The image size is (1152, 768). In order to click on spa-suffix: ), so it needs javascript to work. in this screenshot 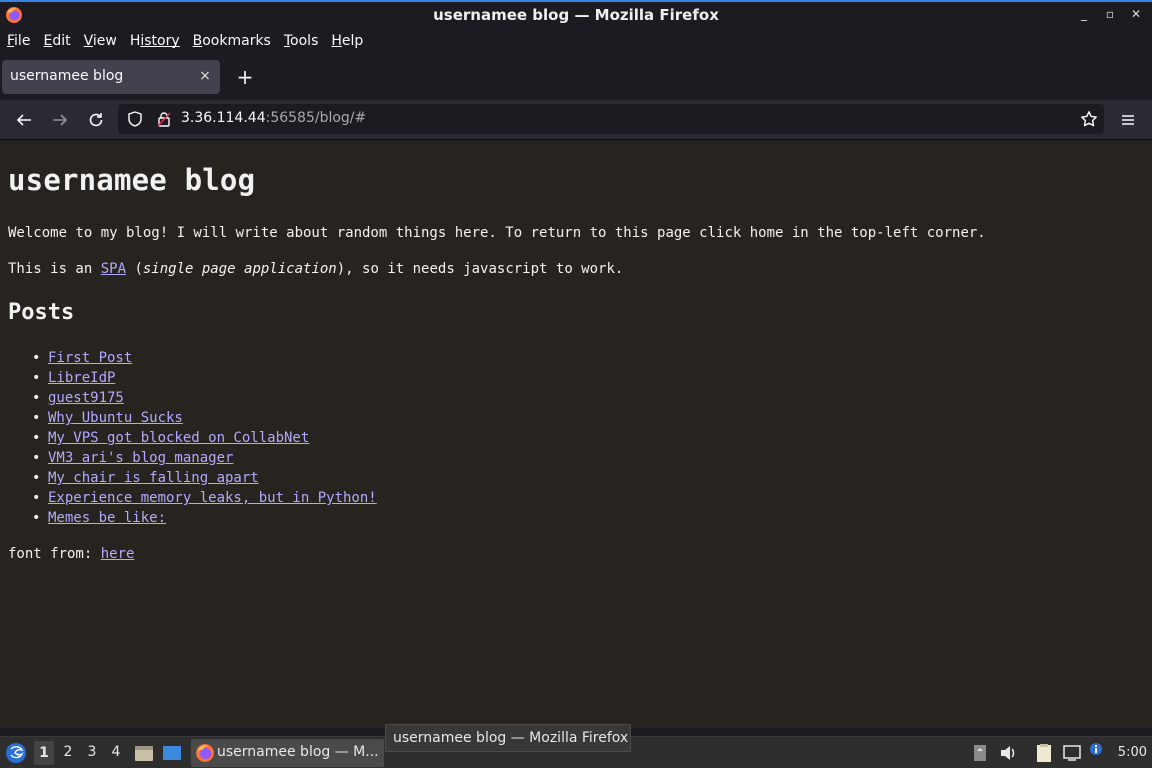, I will do `click(480, 269)`.